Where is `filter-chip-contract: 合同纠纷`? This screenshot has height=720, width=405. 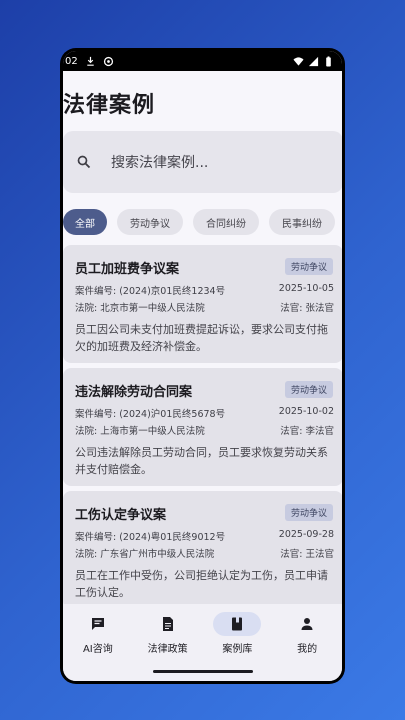 filter-chip-contract: 合同纠纷 is located at coordinates (226, 222).